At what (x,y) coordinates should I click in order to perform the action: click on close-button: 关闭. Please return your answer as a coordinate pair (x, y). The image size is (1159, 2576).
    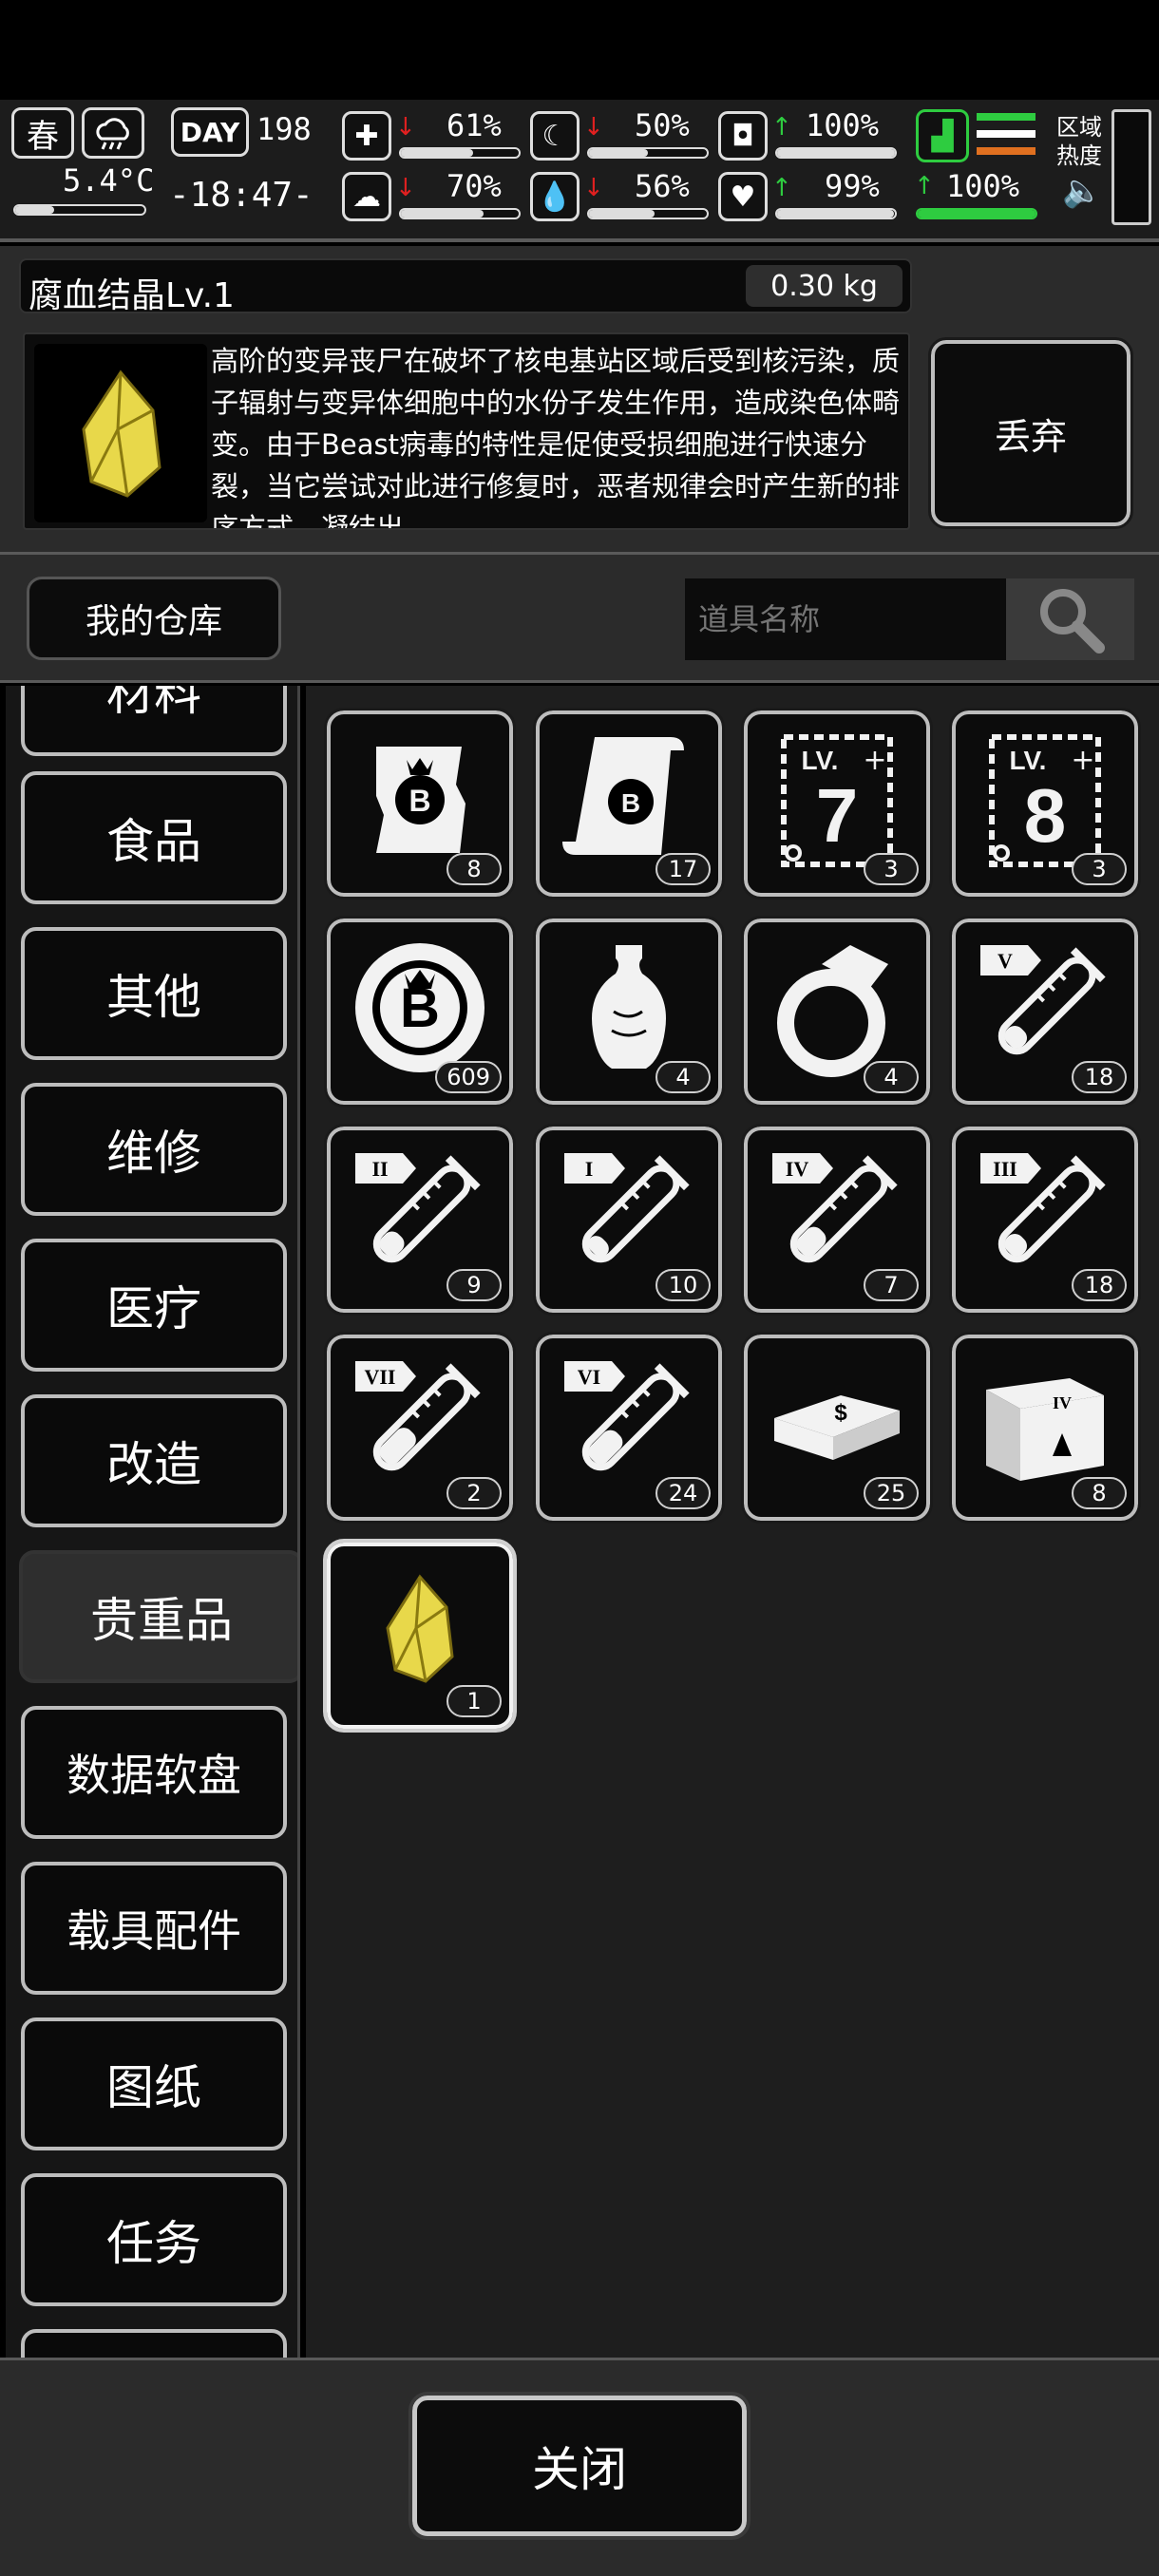
    Looking at the image, I should click on (579, 2466).